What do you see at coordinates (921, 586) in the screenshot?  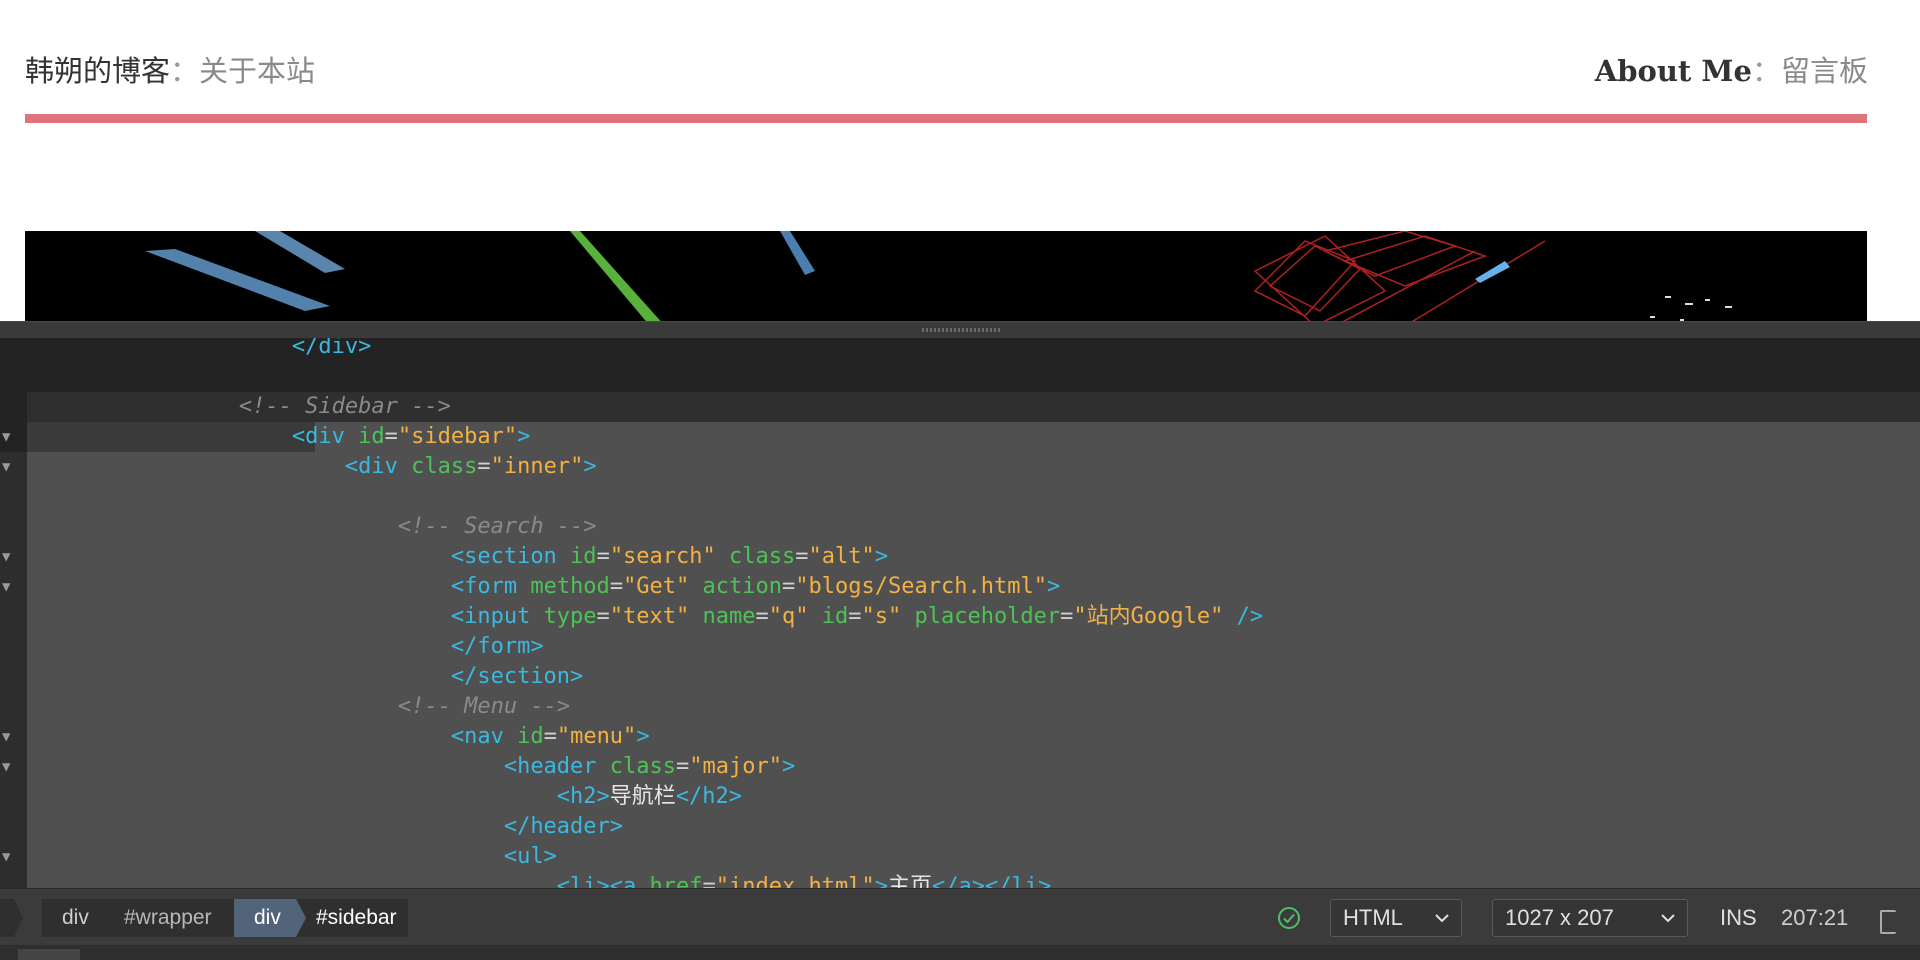 I see `code-token: "blogs/Search.html"` at bounding box center [921, 586].